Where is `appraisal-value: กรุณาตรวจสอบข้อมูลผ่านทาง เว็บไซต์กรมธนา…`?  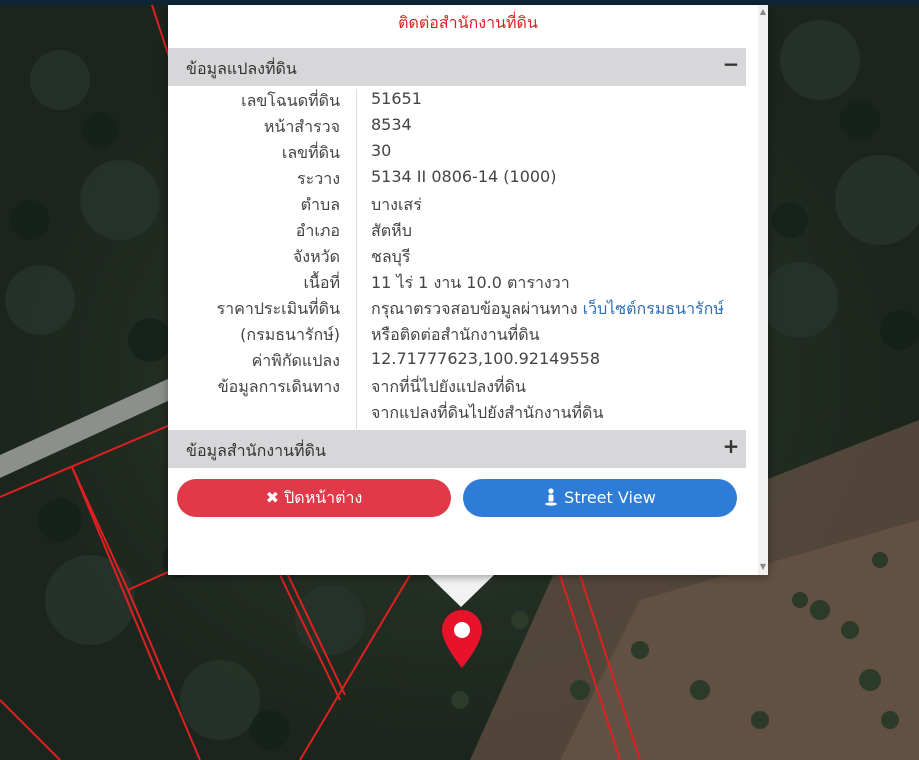
appraisal-value: กรุณาตรวจสอบข้อมูลผ่านทาง เว็บไซต์กรมธนา… is located at coordinates (547, 309).